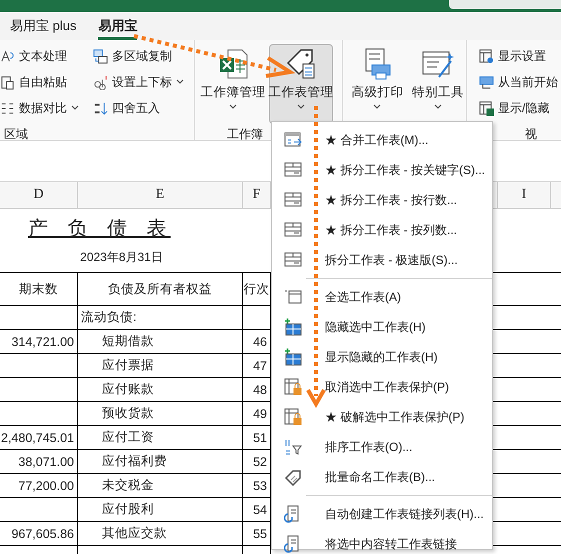 The image size is (561, 554). What do you see at coordinates (160, 413) in the screenshot?
I see `table-cell: 预收货款` at bounding box center [160, 413].